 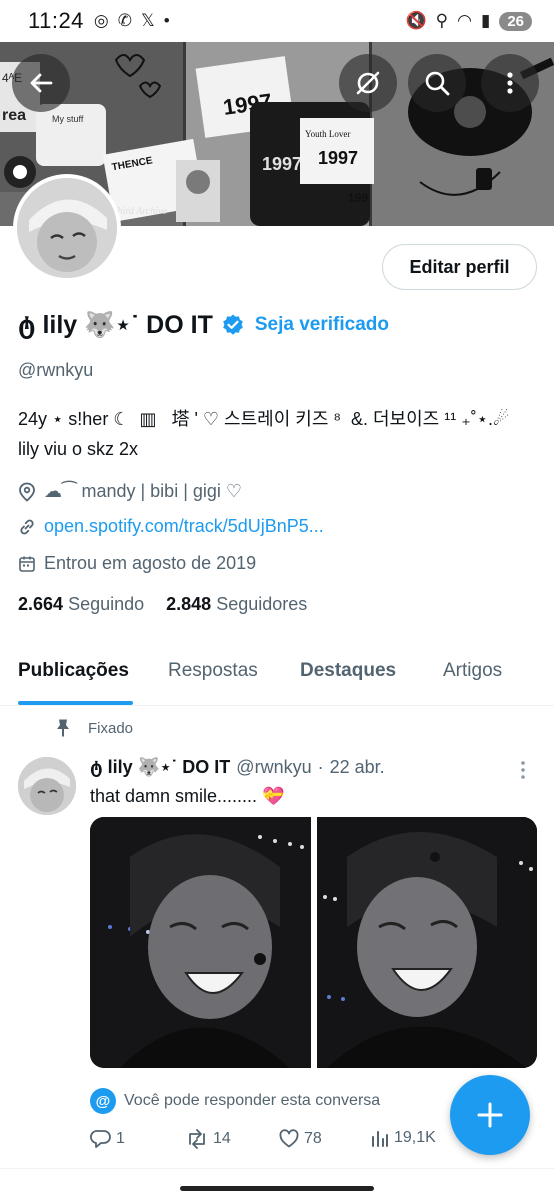 I want to click on profile-name-row: ტ lily 🐺⋆˙ DO IT Seja verificado, so click(x=203, y=325).